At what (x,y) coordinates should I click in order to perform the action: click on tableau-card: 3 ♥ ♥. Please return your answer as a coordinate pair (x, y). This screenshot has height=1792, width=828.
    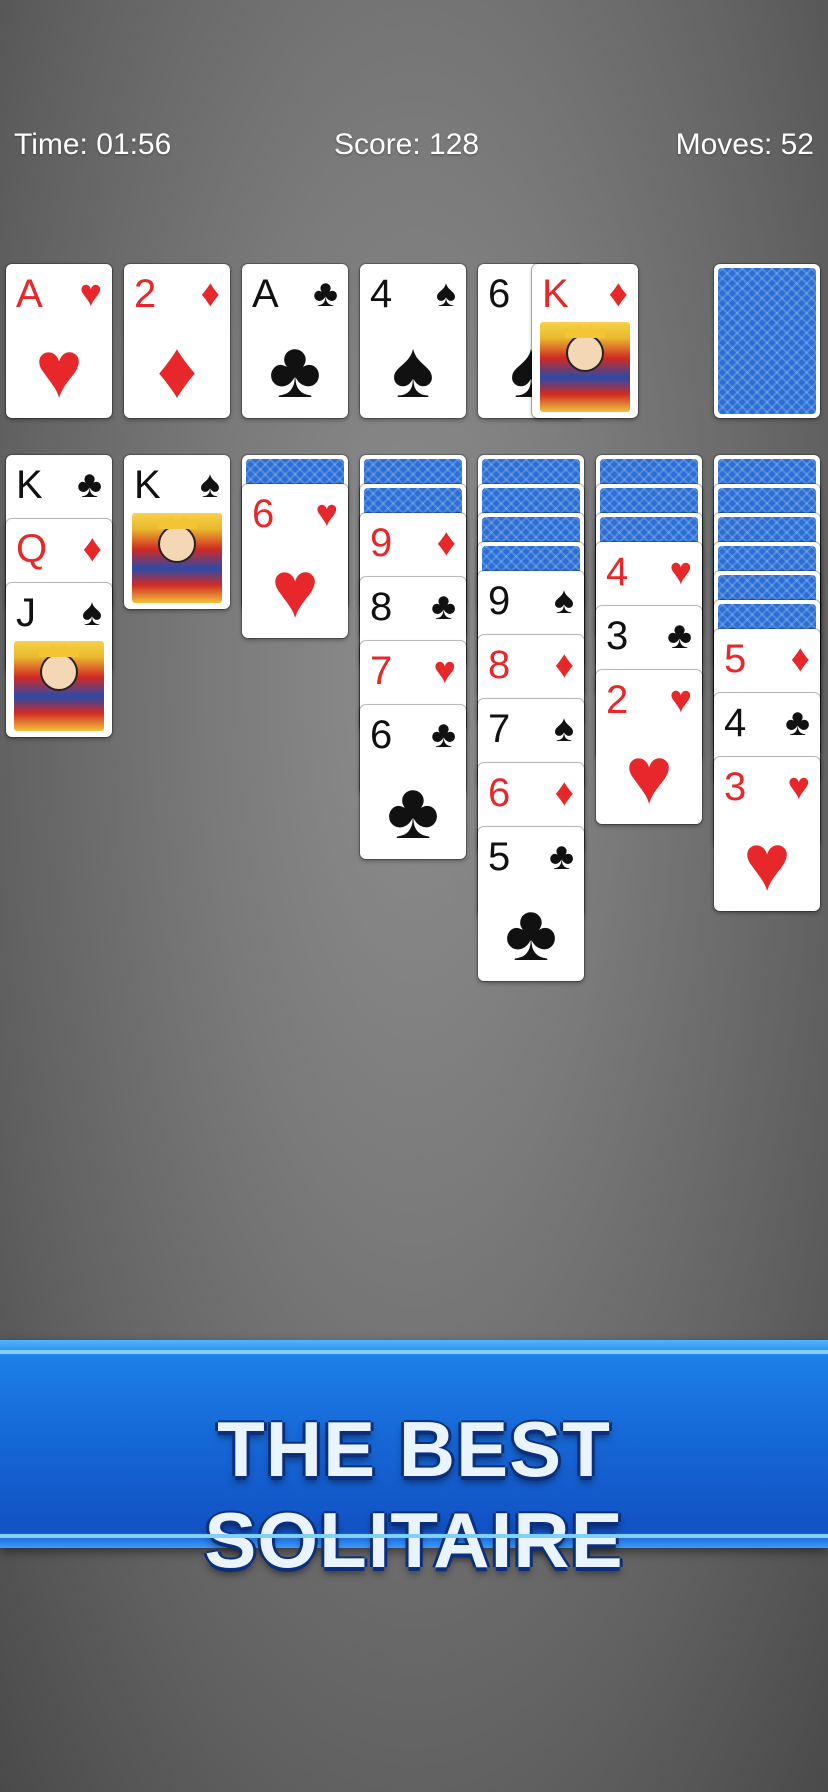
    Looking at the image, I should click on (767, 834).